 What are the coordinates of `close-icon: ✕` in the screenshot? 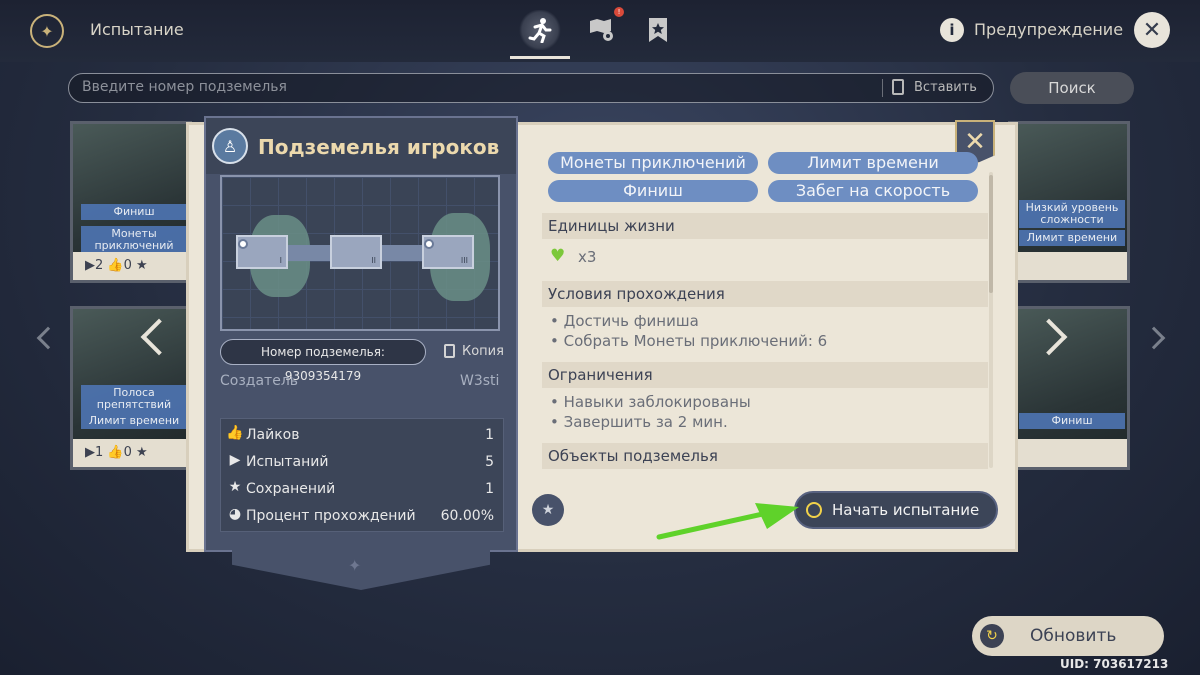 It's located at (1152, 30).